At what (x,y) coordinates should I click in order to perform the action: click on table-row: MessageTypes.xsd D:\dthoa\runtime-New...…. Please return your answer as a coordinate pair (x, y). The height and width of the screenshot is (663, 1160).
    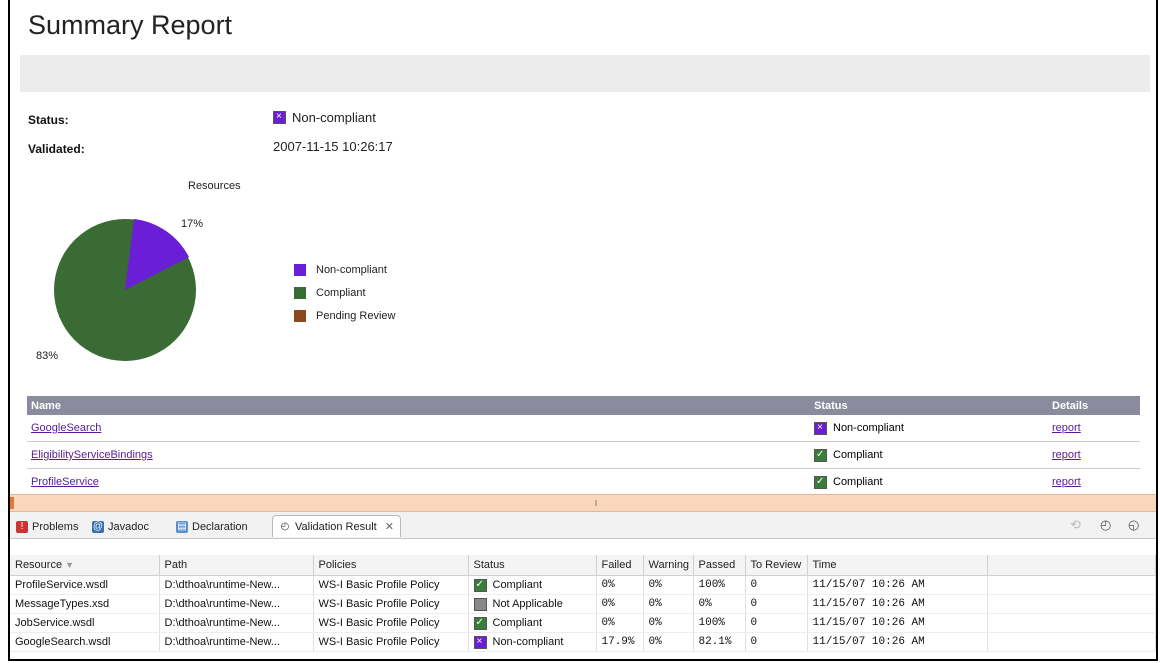
    Looking at the image, I should click on (583, 604).